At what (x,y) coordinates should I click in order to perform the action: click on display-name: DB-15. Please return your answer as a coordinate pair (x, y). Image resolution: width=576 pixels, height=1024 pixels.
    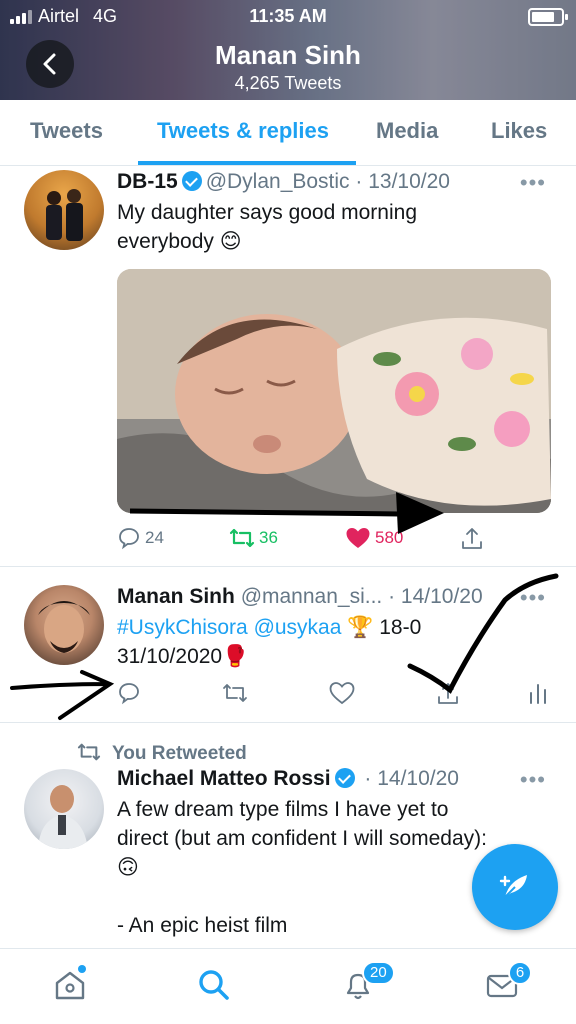
    Looking at the image, I should click on (147, 181).